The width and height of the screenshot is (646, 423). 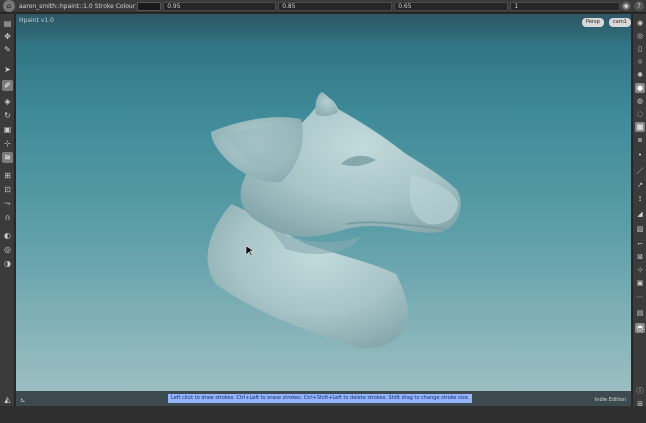 I want to click on top-right-icons: ◉ ?, so click(x=632, y=6).